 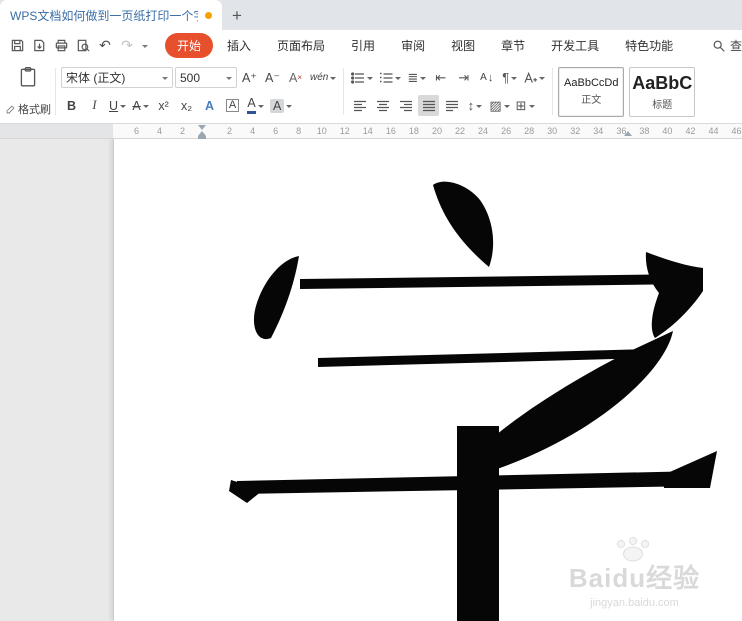 What do you see at coordinates (163, 105) in the screenshot?
I see `superscript-button: x²` at bounding box center [163, 105].